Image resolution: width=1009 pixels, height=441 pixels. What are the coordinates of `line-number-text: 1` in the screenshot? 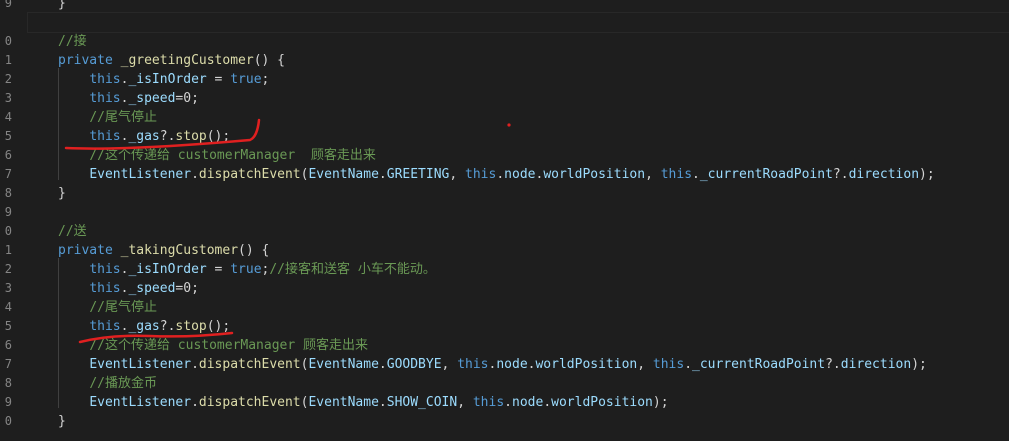 It's located at (8, 60).